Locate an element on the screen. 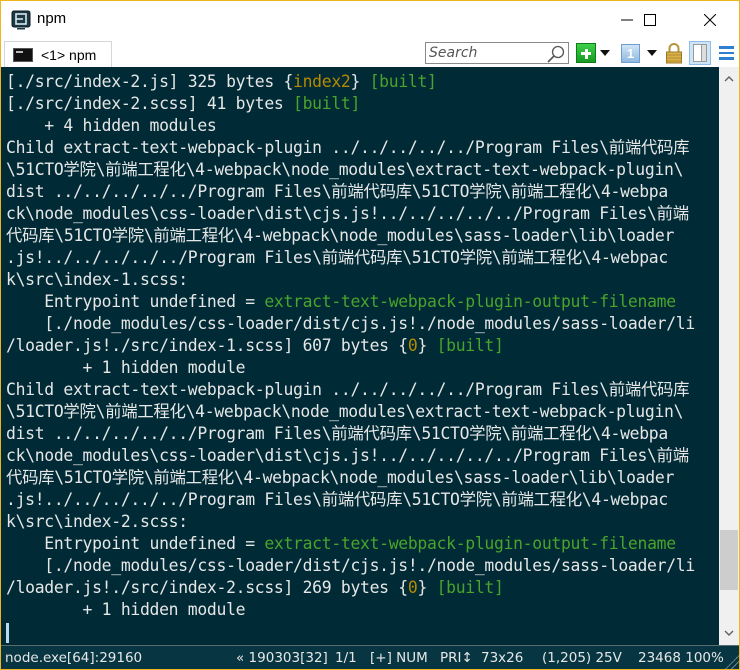 The image size is (740, 670). chevron-down-icon is located at coordinates (729, 633).